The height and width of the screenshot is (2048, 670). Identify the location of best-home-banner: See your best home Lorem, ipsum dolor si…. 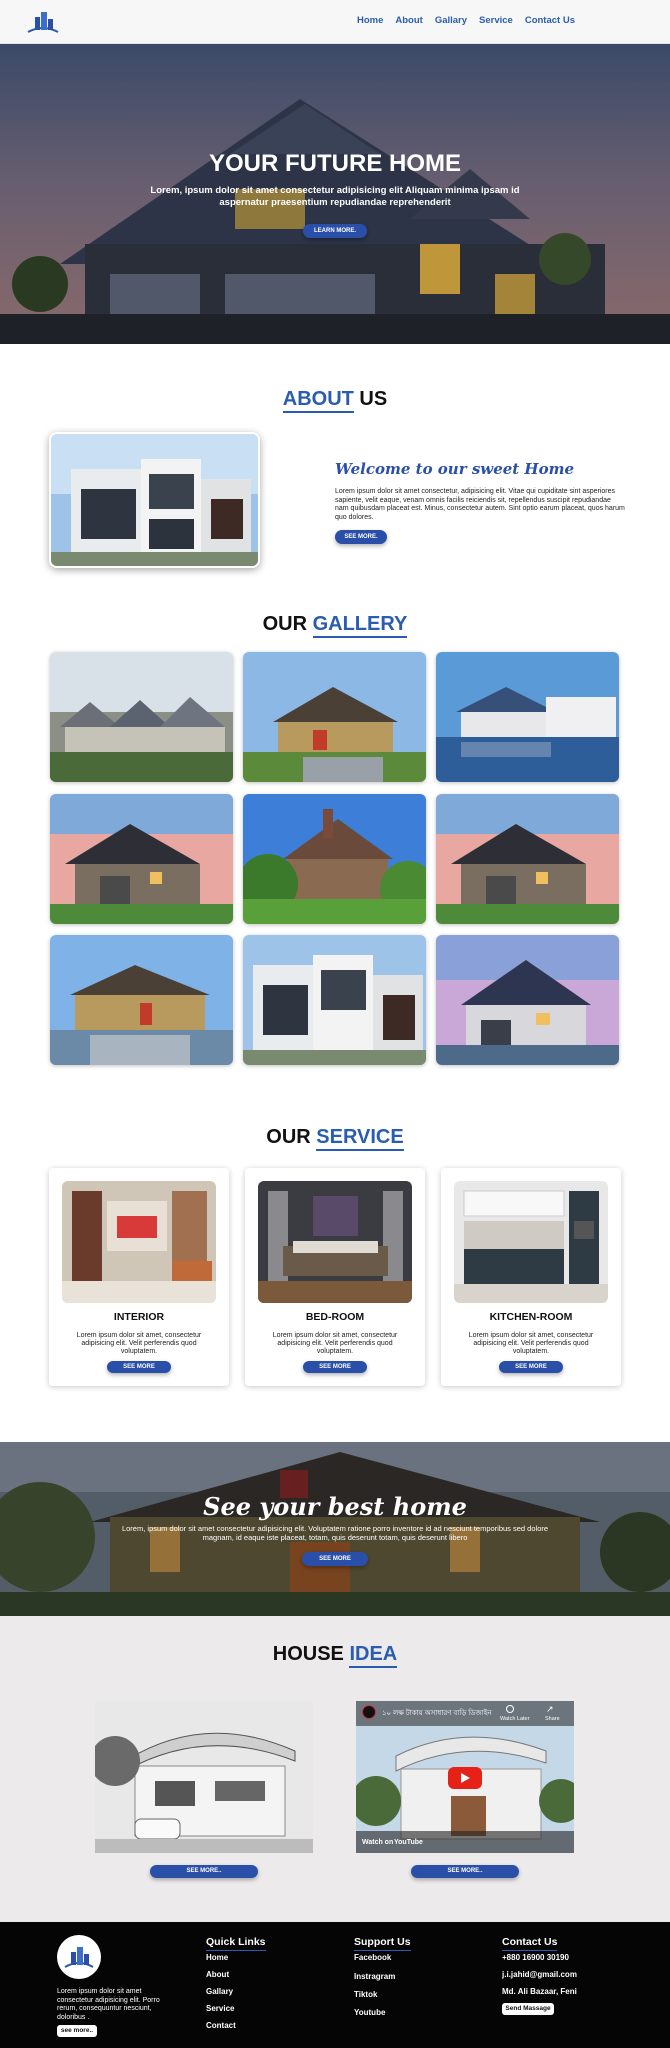
(335, 1529).